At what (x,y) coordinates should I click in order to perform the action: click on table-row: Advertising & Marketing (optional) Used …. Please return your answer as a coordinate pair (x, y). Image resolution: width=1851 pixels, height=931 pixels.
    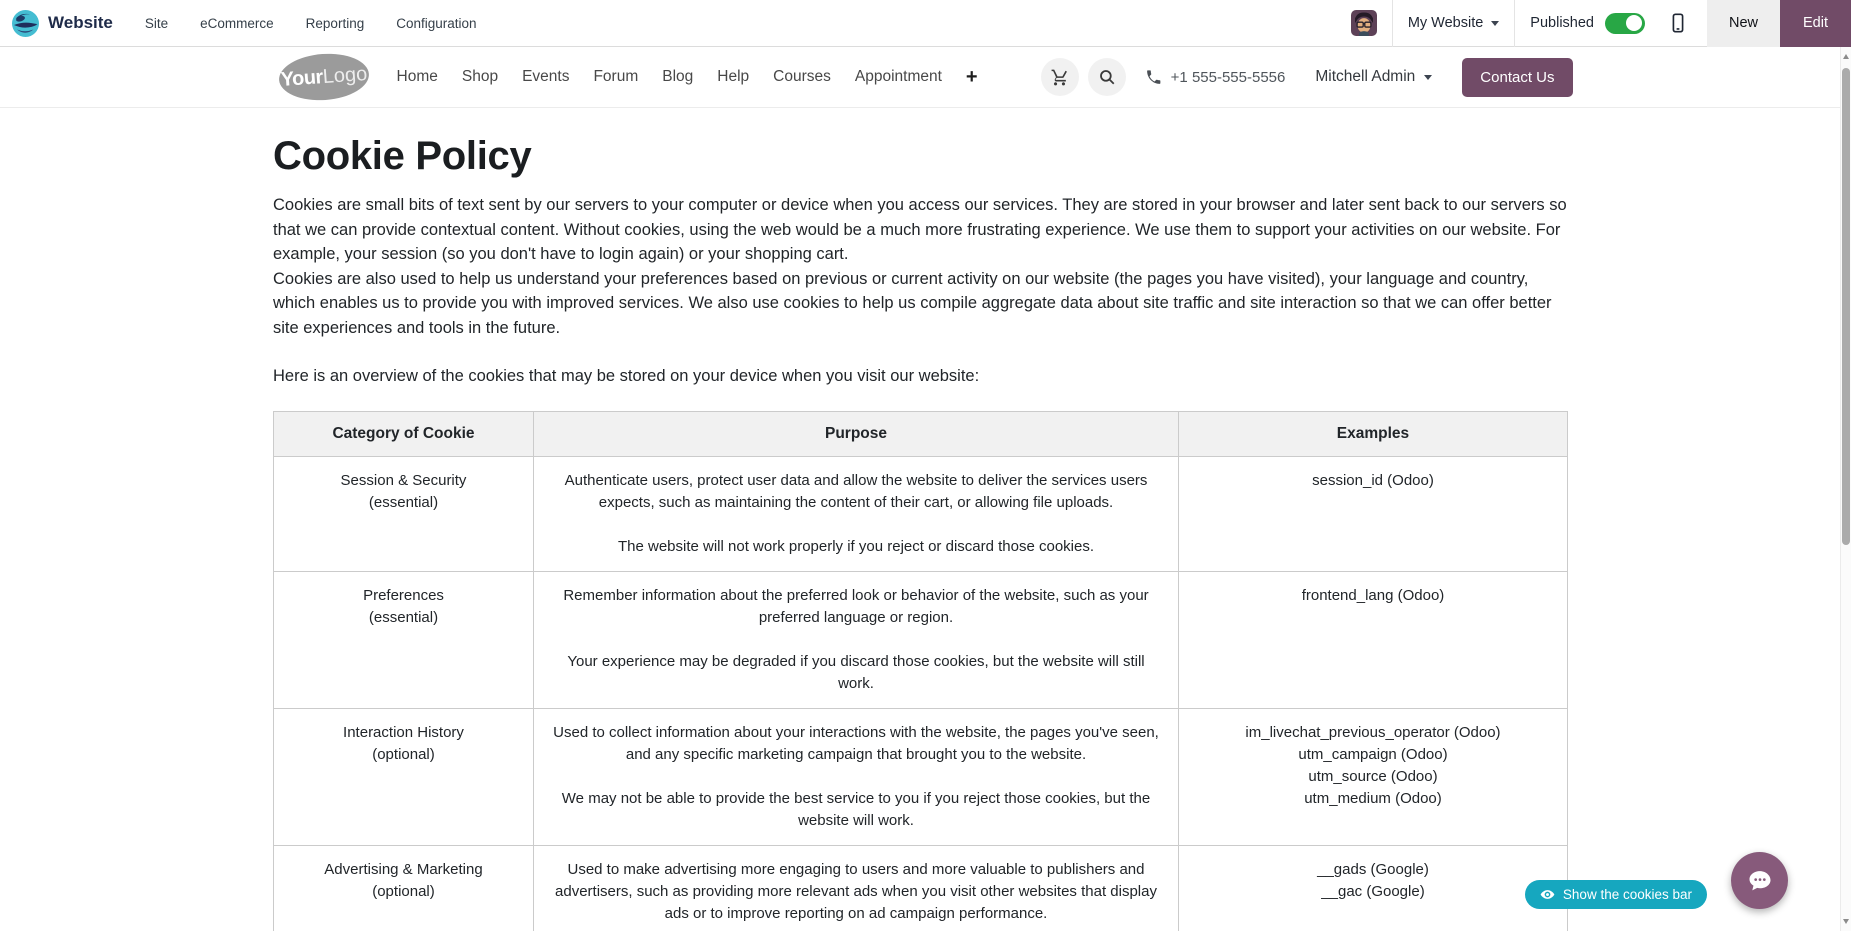
    Looking at the image, I should click on (920, 887).